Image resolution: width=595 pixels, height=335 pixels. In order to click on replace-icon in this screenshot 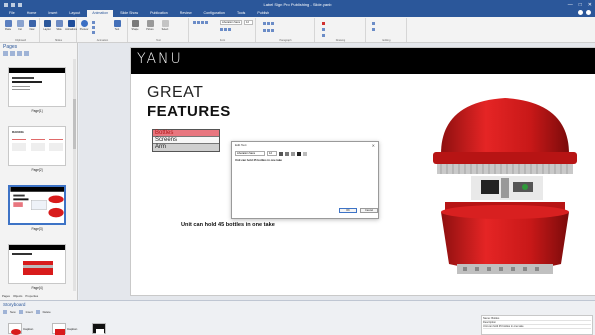, I will do `click(373, 29)`.